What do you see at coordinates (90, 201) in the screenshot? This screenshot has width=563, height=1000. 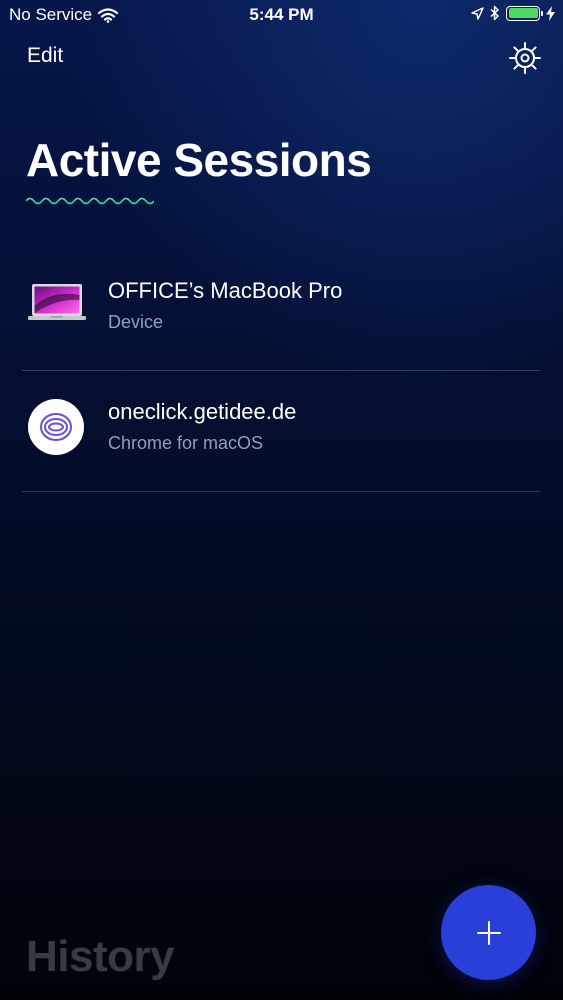 I see `title-squiggle-decoration` at bounding box center [90, 201].